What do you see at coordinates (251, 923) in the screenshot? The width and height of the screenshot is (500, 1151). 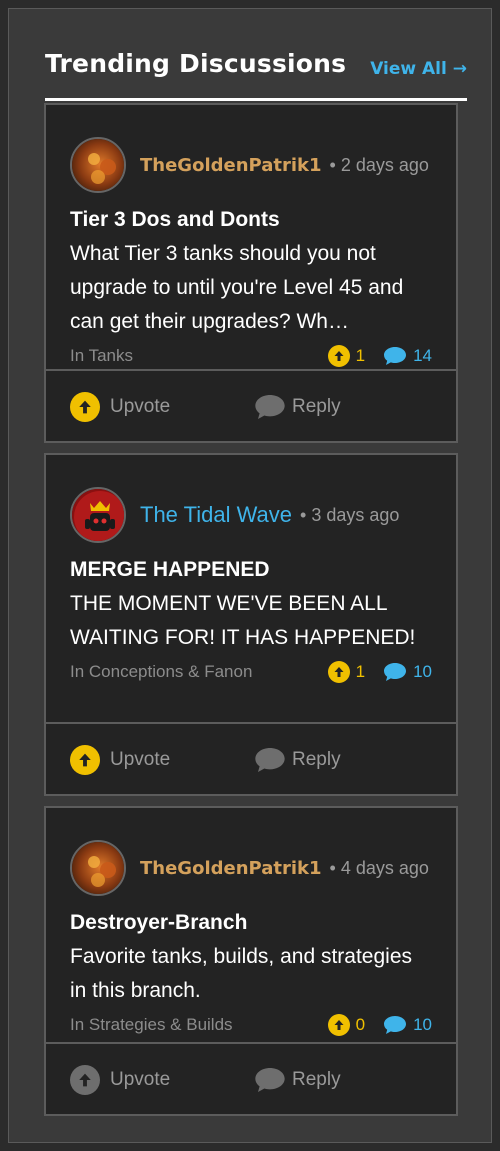 I see `discussion-title: Destroyer-Branch` at bounding box center [251, 923].